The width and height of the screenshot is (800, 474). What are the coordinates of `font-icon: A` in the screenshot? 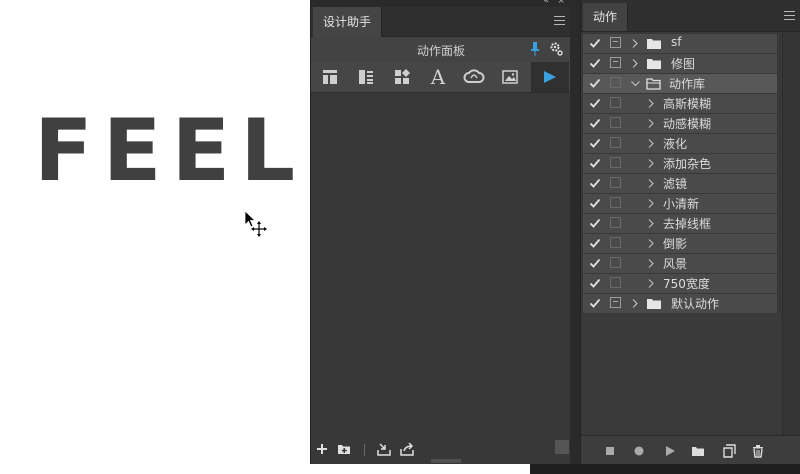 It's located at (438, 77).